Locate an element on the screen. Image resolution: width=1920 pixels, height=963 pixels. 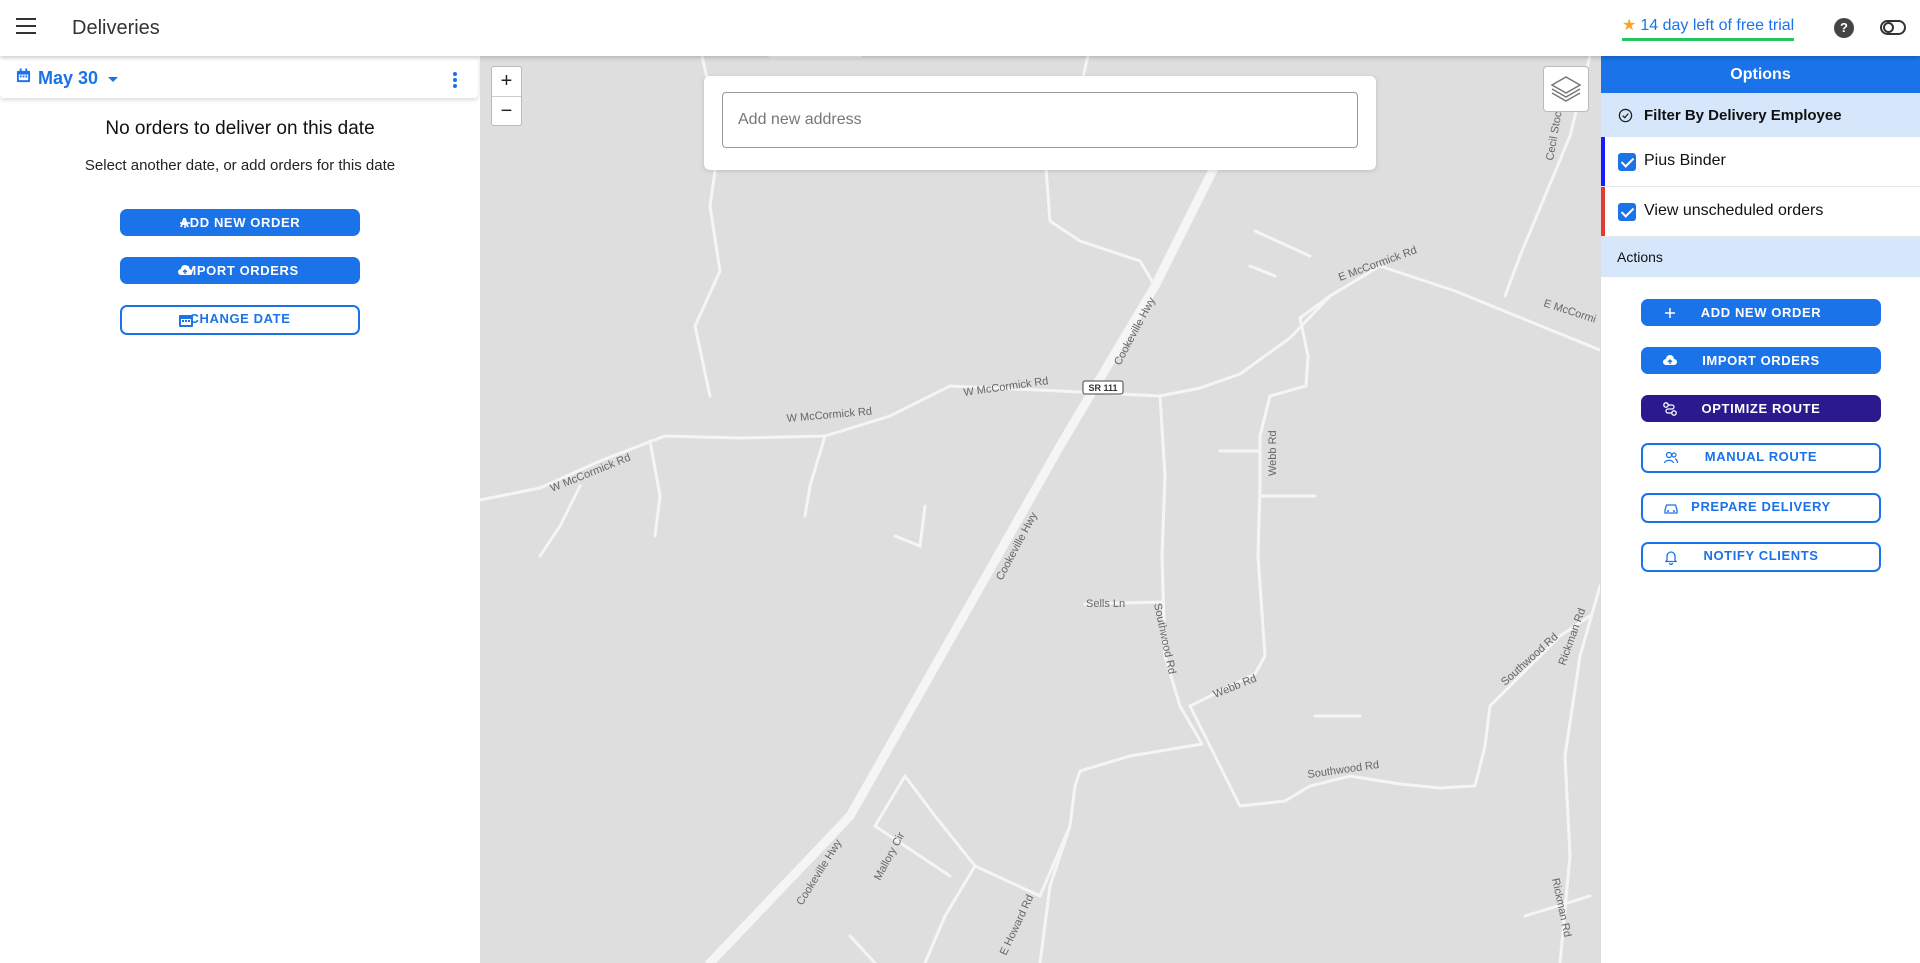
road-label: E Howard Rd is located at coordinates (1017, 925).